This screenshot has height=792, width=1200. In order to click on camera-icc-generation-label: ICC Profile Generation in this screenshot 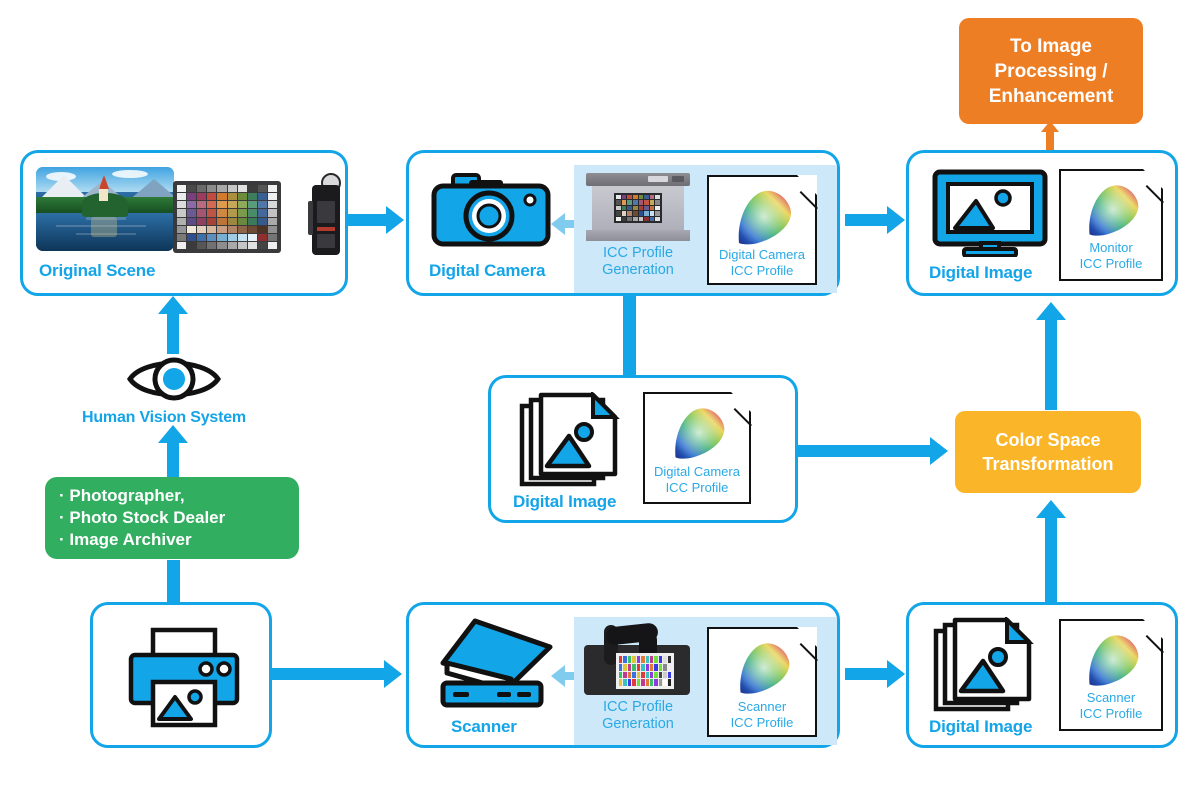, I will do `click(638, 261)`.